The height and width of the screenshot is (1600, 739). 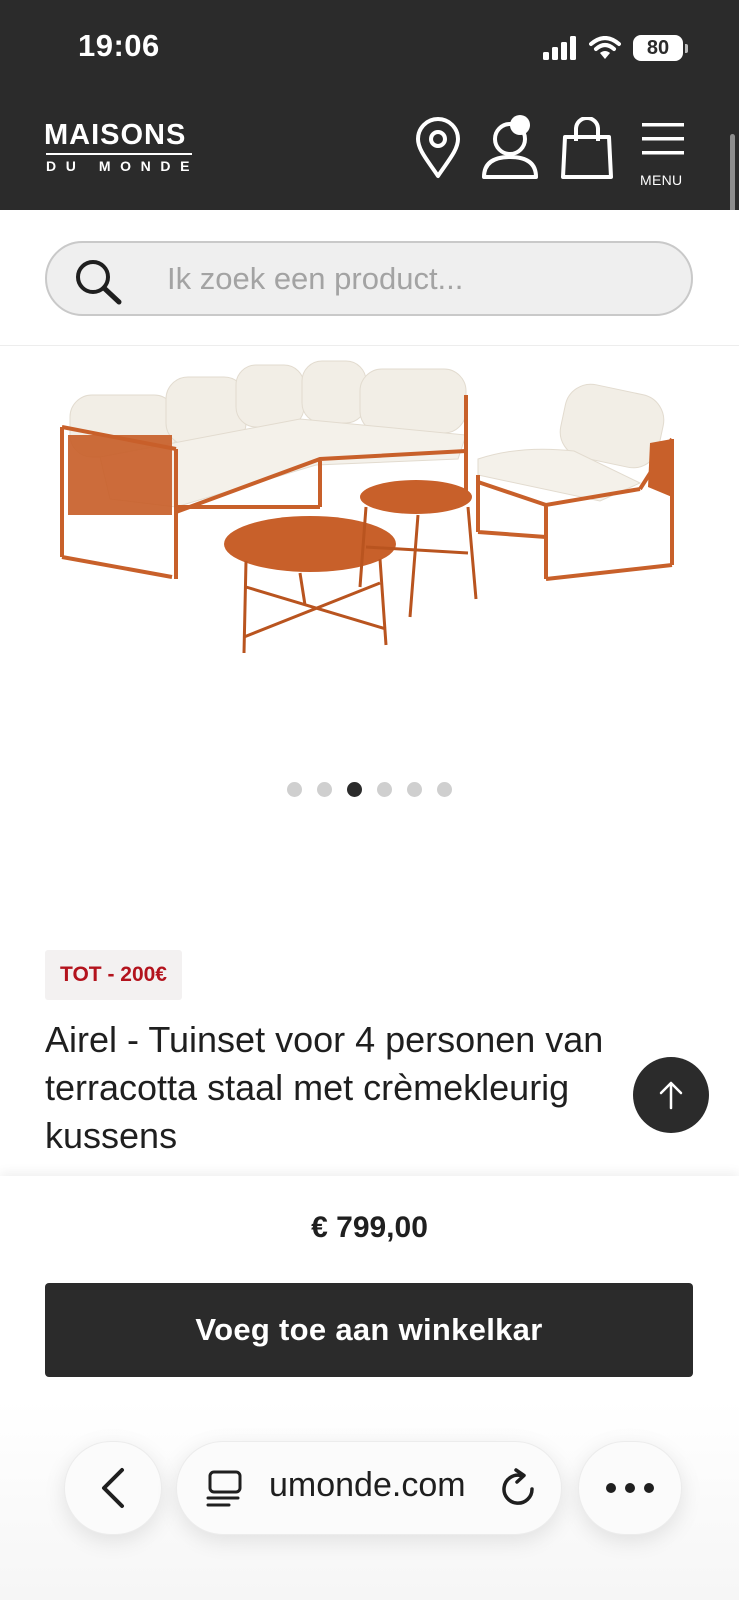 What do you see at coordinates (519, 1489) in the screenshot?
I see `reload-icon` at bounding box center [519, 1489].